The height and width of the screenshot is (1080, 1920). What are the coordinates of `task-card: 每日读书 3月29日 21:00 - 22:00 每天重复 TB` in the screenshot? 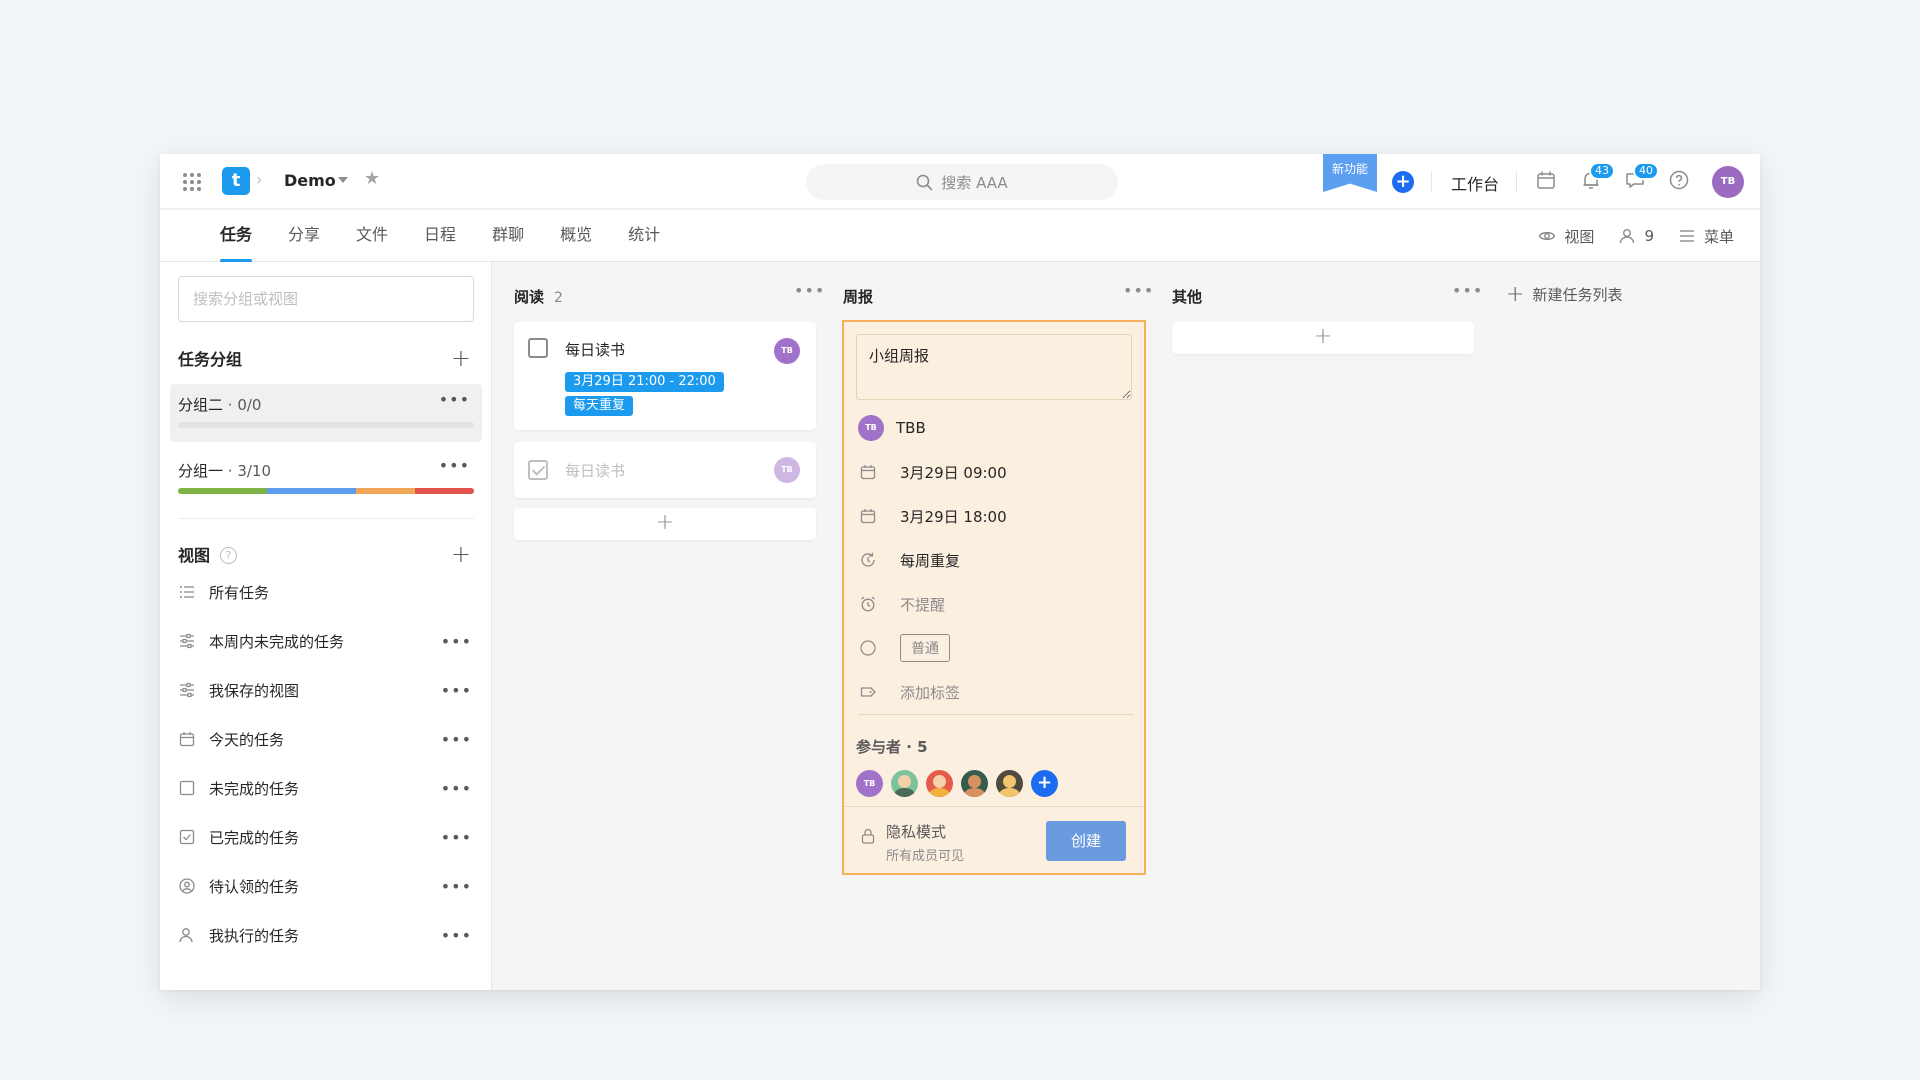 It's located at (665, 376).